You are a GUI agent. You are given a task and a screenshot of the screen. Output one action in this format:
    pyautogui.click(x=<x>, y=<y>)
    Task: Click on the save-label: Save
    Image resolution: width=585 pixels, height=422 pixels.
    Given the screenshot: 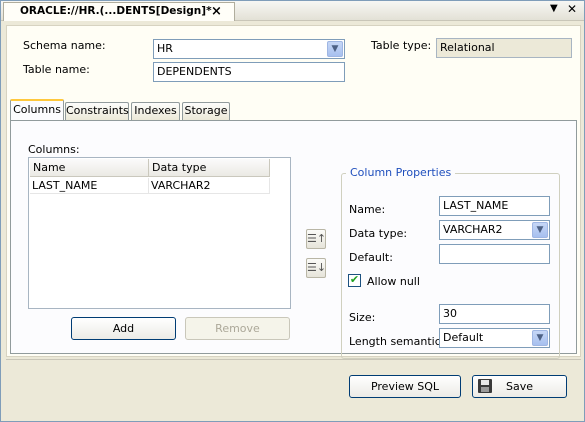 What is the action you would take?
    pyautogui.click(x=519, y=386)
    